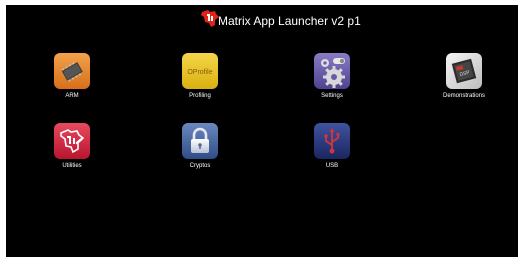  I want to click on app-tile-profiling: OProfile Profiling, so click(200, 81).